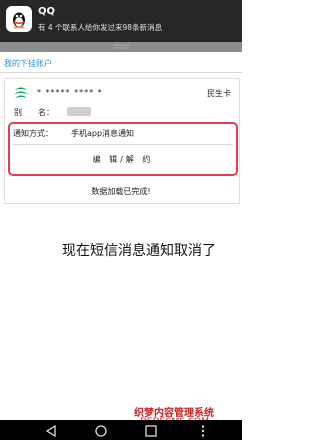 This screenshot has width=320, height=442. Describe the element at coordinates (101, 430) in the screenshot. I see `home-icon` at that location.